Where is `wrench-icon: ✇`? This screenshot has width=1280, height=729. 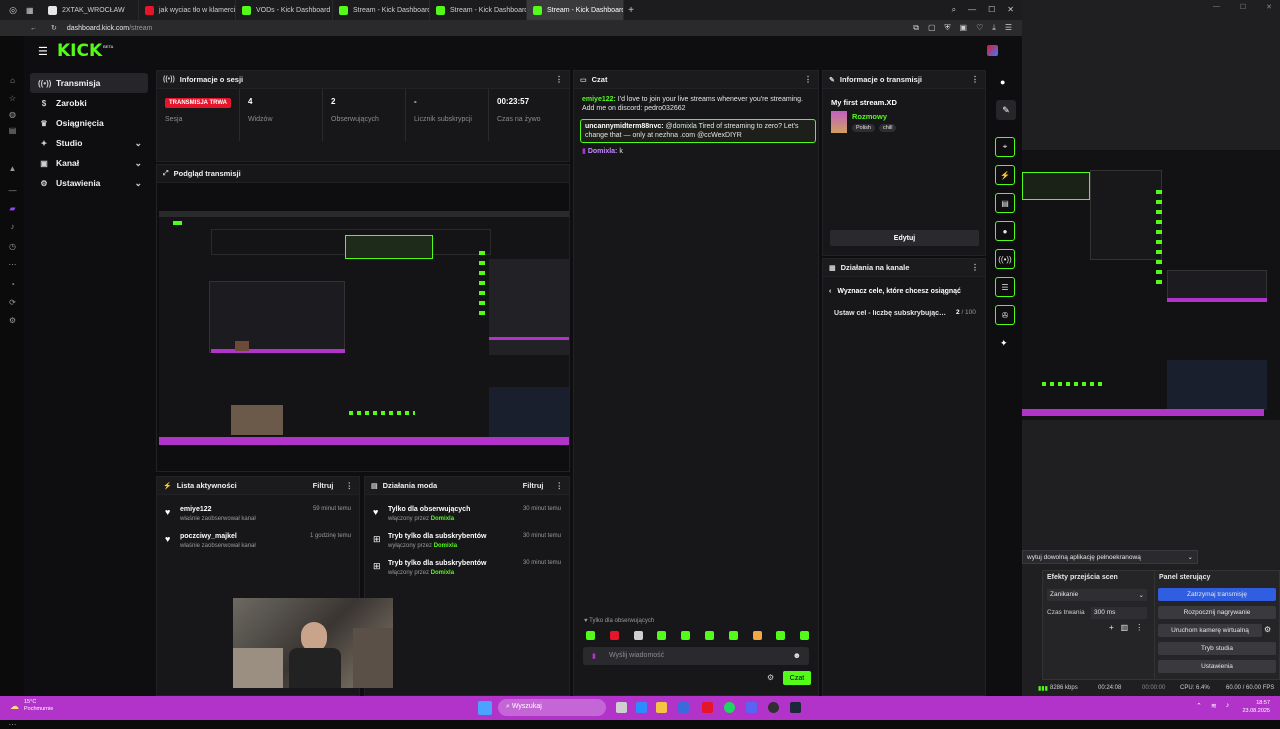 wrench-icon: ✇ is located at coordinates (1005, 315).